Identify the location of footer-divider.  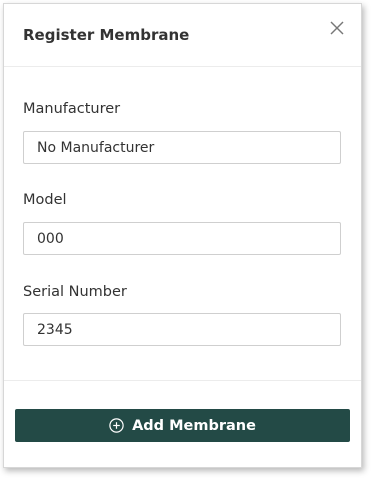
(182, 380).